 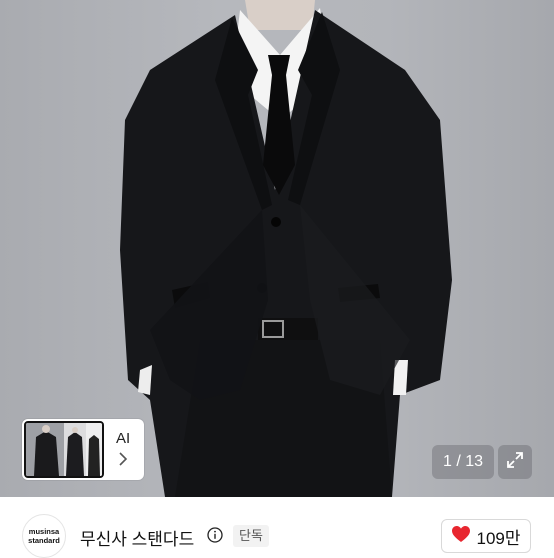 What do you see at coordinates (137, 537) in the screenshot?
I see `brand-name: 무신사 스탠다드` at bounding box center [137, 537].